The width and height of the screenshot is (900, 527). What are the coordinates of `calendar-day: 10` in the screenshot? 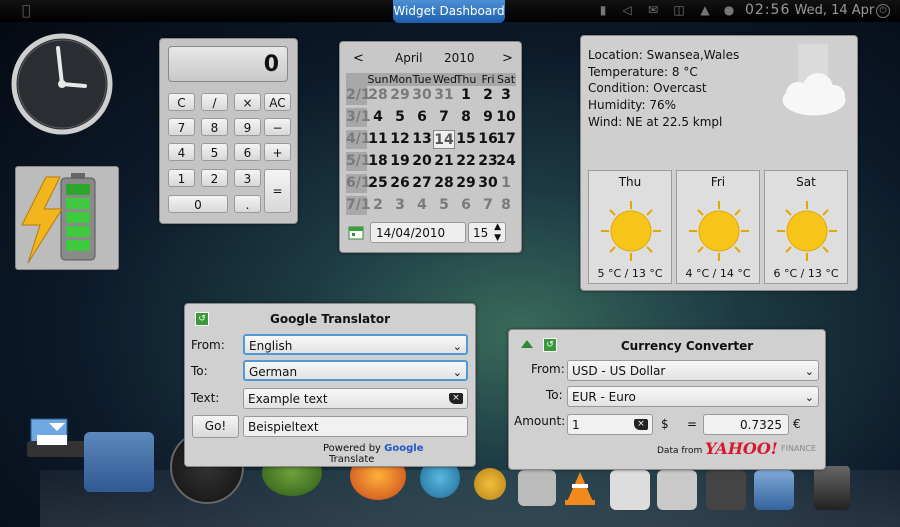 It's located at (506, 117).